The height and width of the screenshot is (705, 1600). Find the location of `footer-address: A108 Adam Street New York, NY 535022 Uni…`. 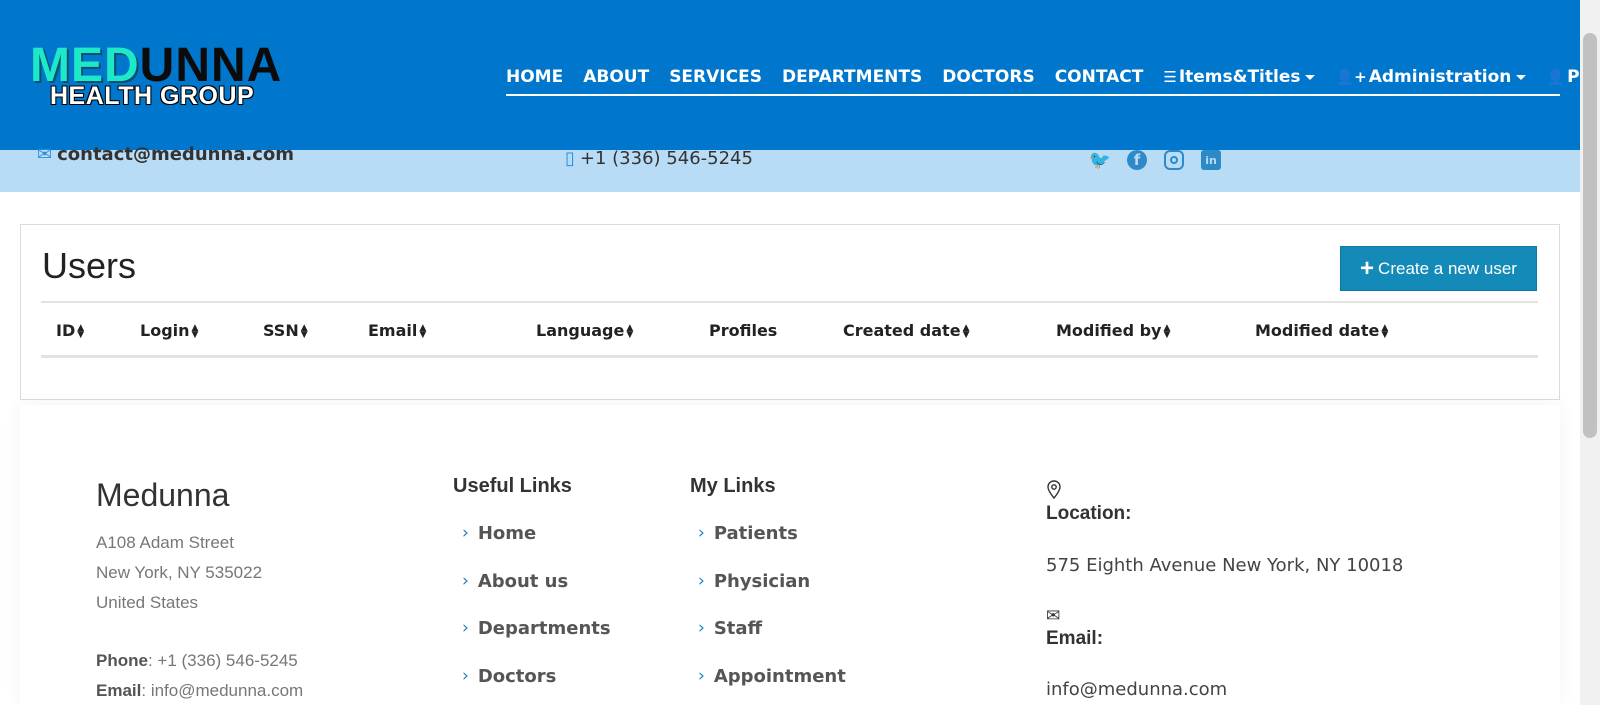

footer-address: A108 Adam Street New York, NY 535022 Uni… is located at coordinates (179, 573).